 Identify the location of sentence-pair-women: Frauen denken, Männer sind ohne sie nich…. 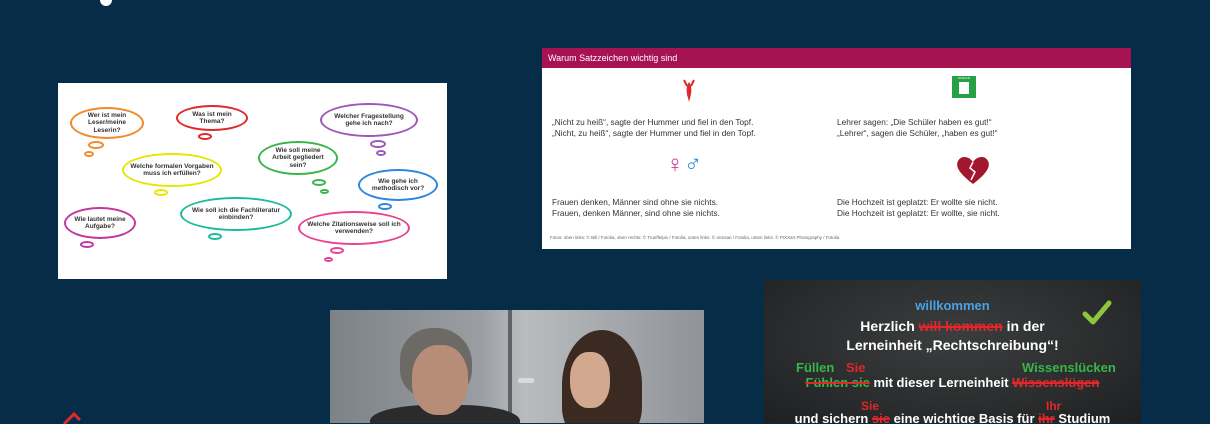
(636, 207).